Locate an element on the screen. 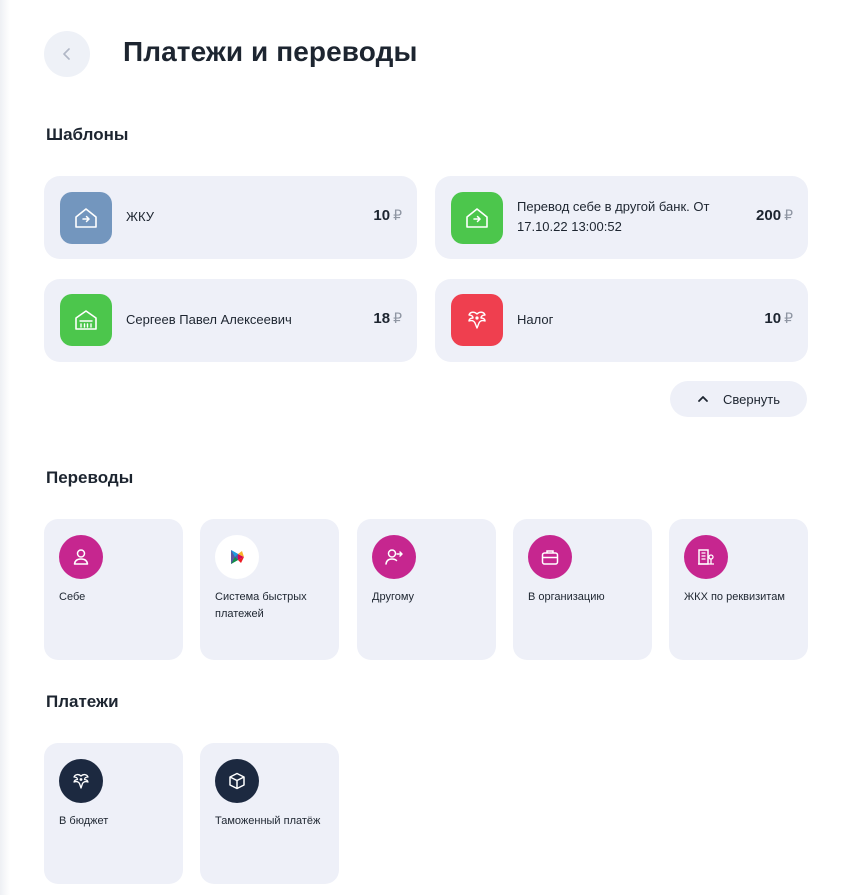 The height and width of the screenshot is (895, 859). chevron-up-icon is located at coordinates (703, 399).